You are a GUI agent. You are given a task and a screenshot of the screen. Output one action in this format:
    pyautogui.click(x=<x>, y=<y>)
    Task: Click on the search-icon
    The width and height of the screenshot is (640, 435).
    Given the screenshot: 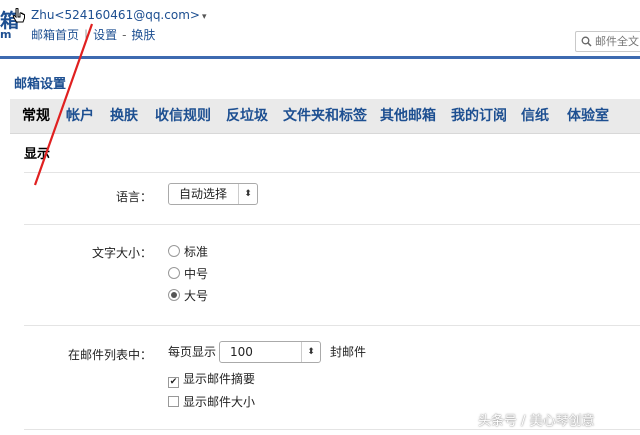 What is the action you would take?
    pyautogui.click(x=586, y=41)
    